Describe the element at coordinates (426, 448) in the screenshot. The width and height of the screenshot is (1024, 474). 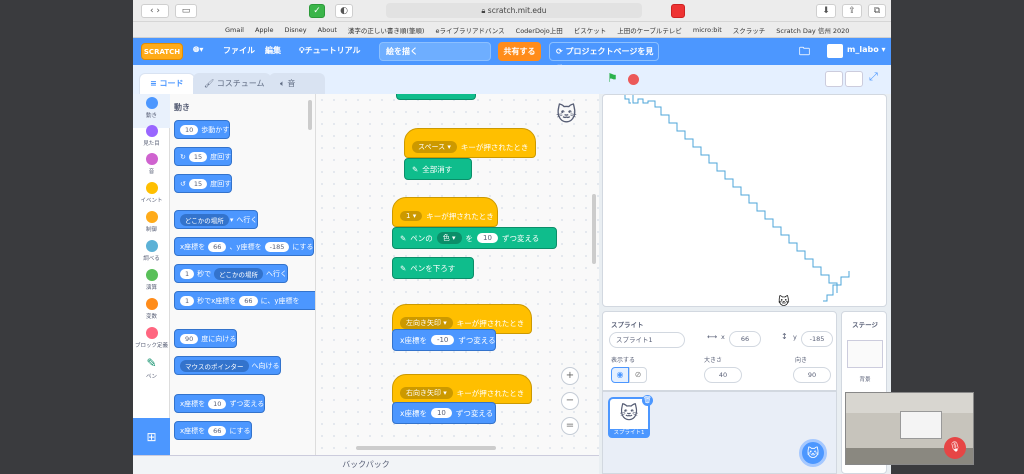
I see `script-scrollbar-h` at that location.